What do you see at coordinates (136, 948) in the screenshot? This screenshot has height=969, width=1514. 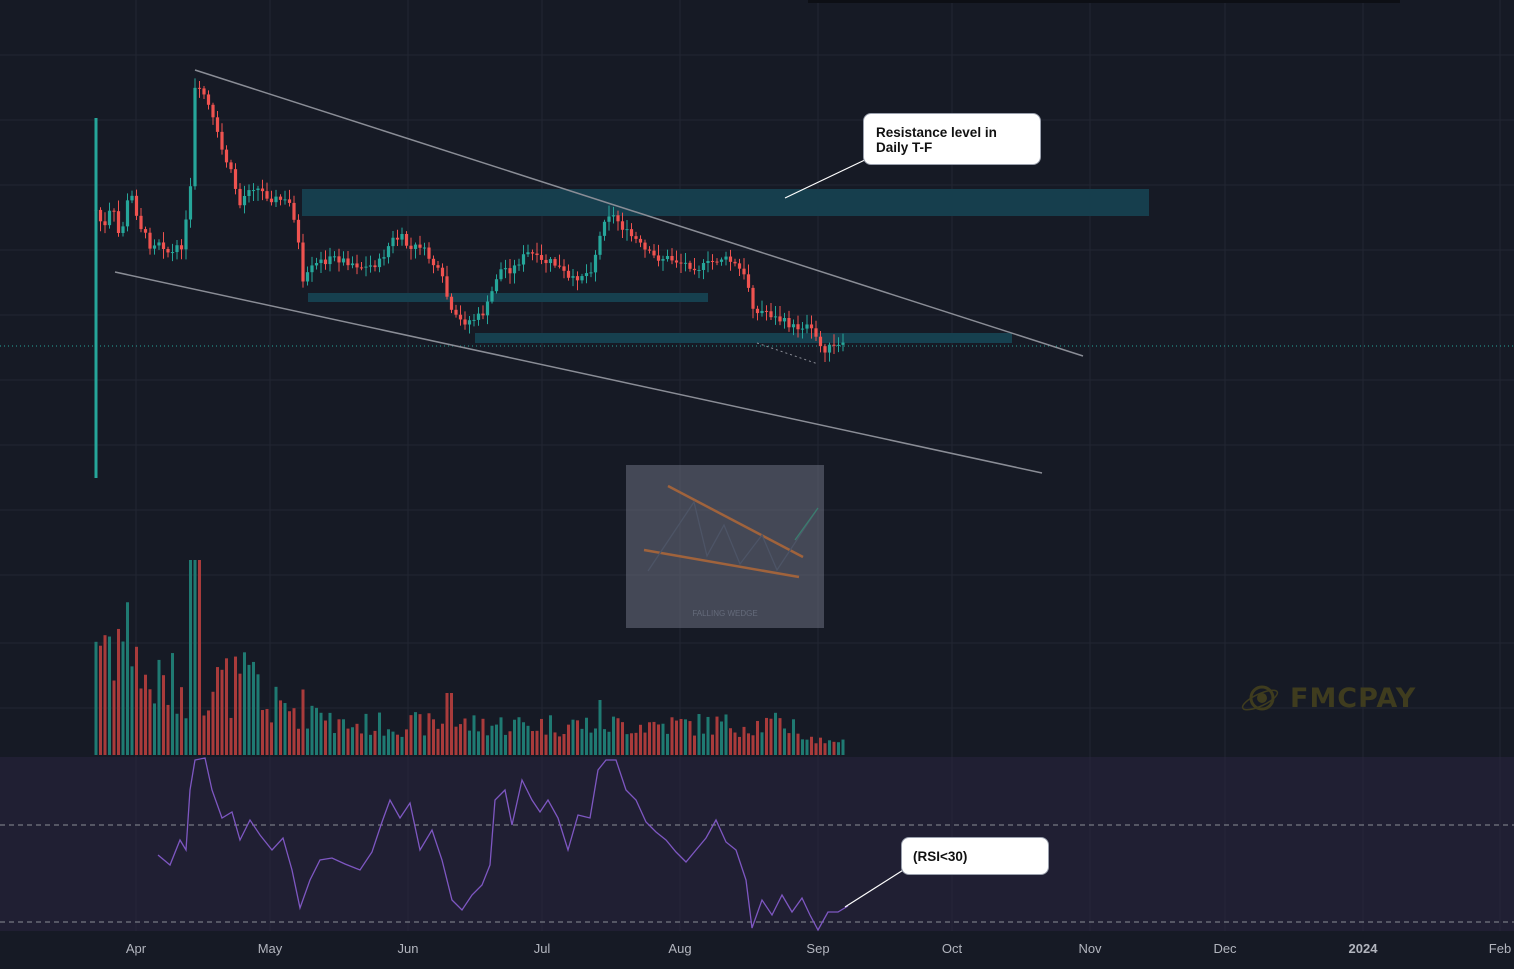 I see `x-tick-label: Apr` at bounding box center [136, 948].